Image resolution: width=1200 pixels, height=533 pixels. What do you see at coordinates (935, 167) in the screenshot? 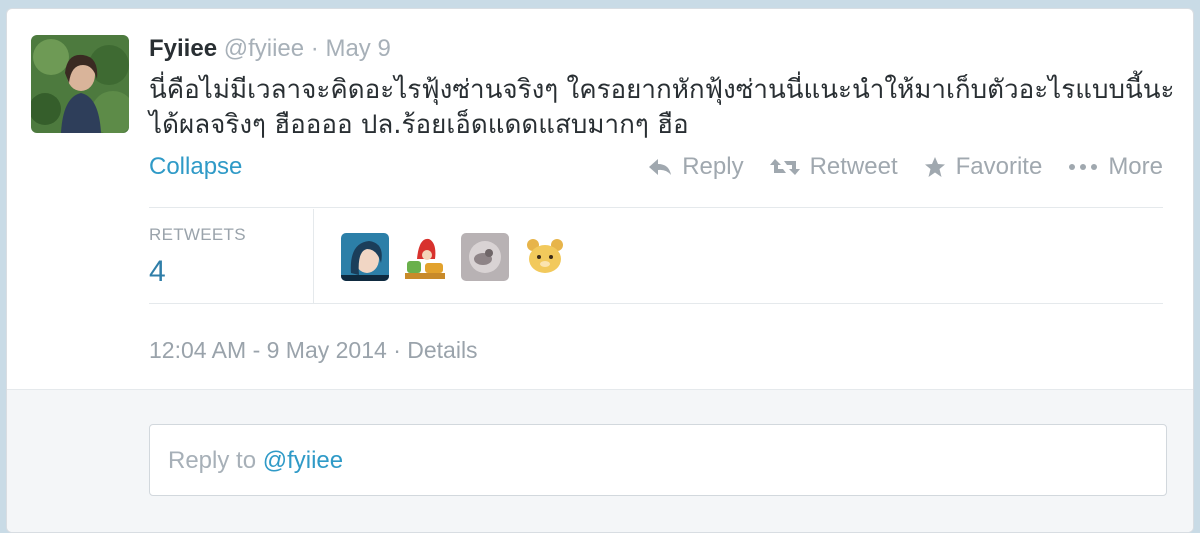
I see `star-icon` at bounding box center [935, 167].